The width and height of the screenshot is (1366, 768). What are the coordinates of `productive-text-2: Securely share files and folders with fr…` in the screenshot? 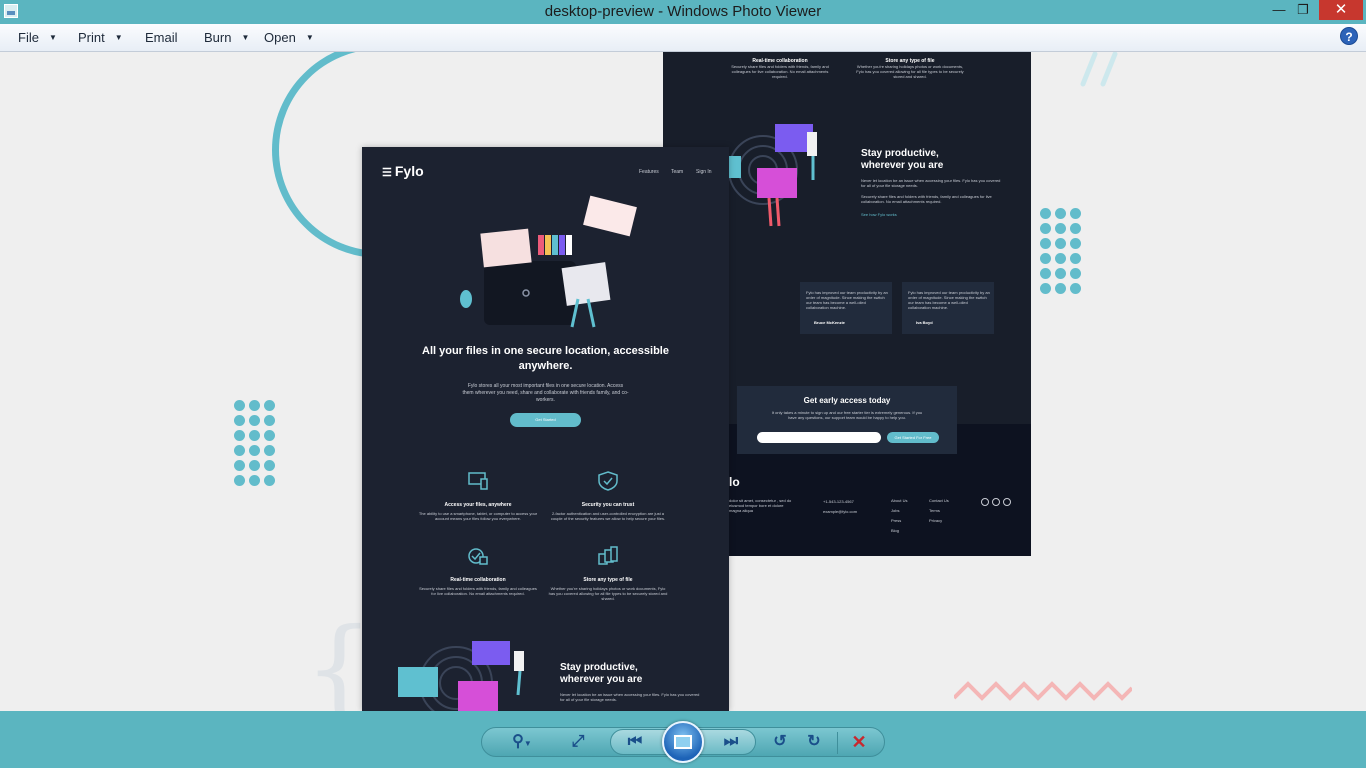 It's located at (926, 199).